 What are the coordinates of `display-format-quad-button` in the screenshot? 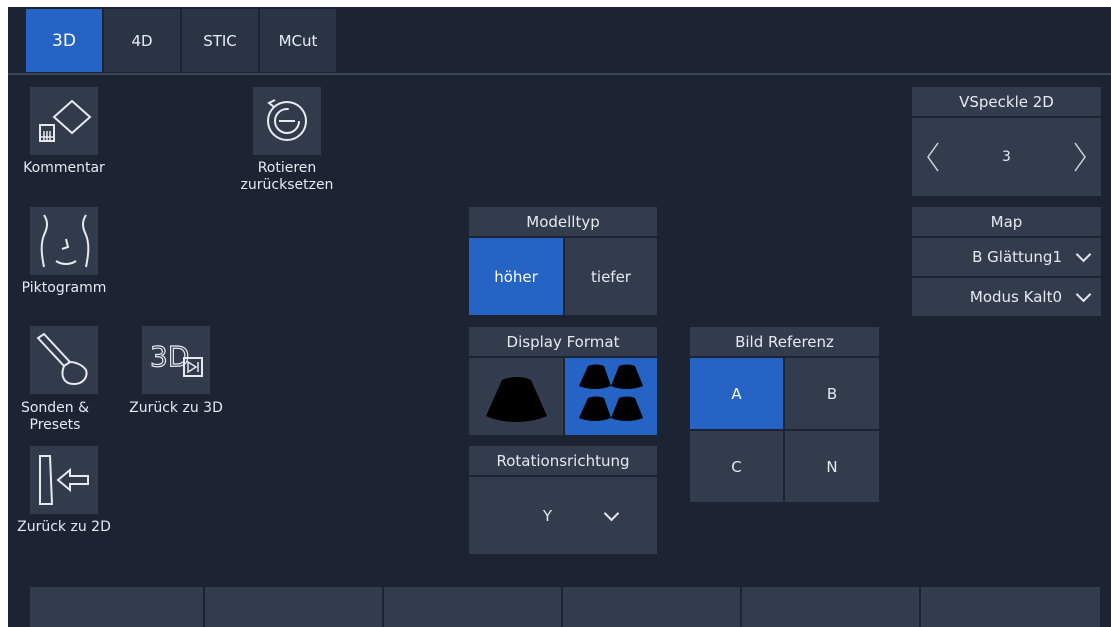 It's located at (611, 396).